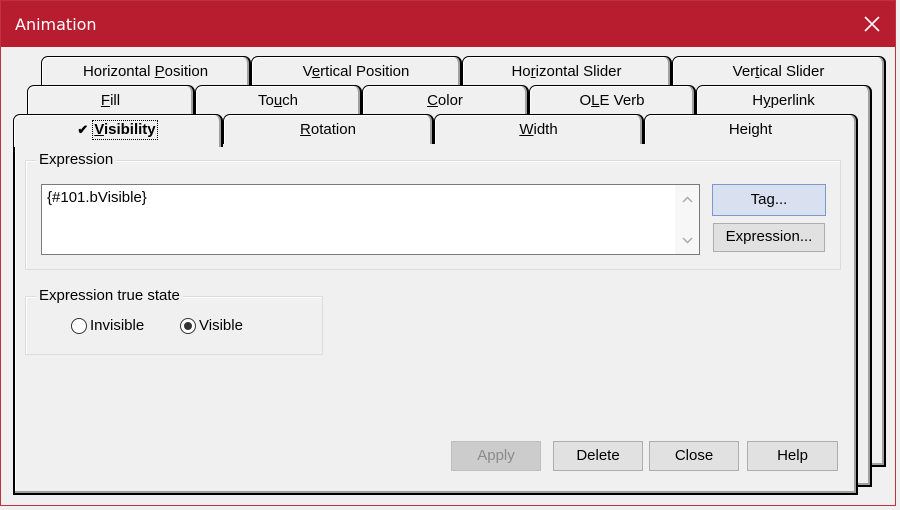 The width and height of the screenshot is (900, 510). Describe the element at coordinates (598, 456) in the screenshot. I see `delete-button: Delete` at that location.